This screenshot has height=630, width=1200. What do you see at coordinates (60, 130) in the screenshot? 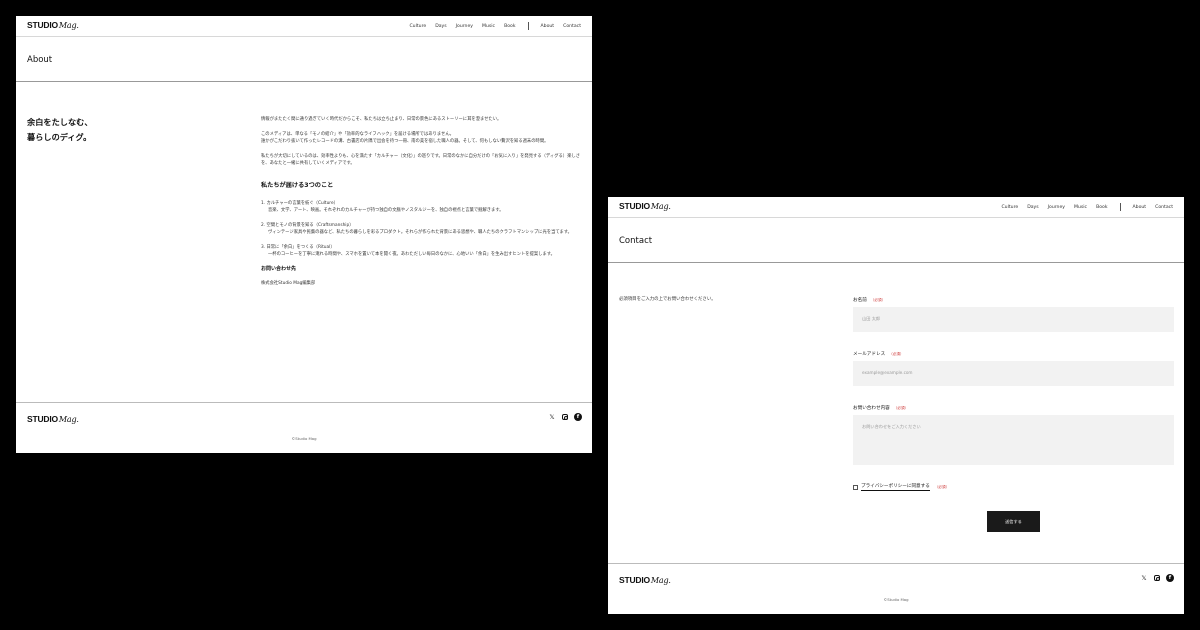
I see `tagline: 余白をたしなむ、 暮らしのディグ。` at bounding box center [60, 130].